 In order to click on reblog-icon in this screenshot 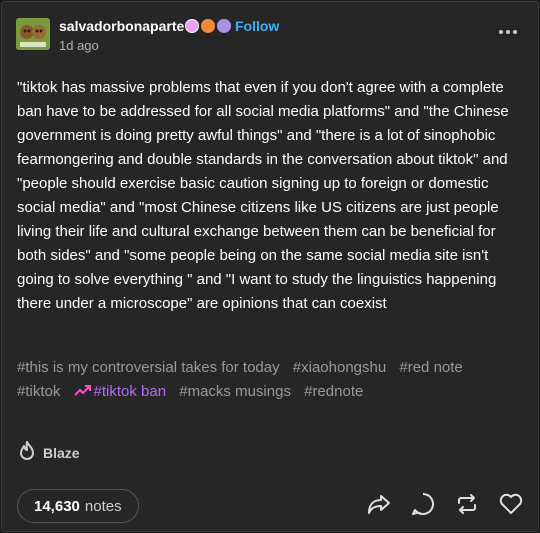, I will do `click(467, 504)`.